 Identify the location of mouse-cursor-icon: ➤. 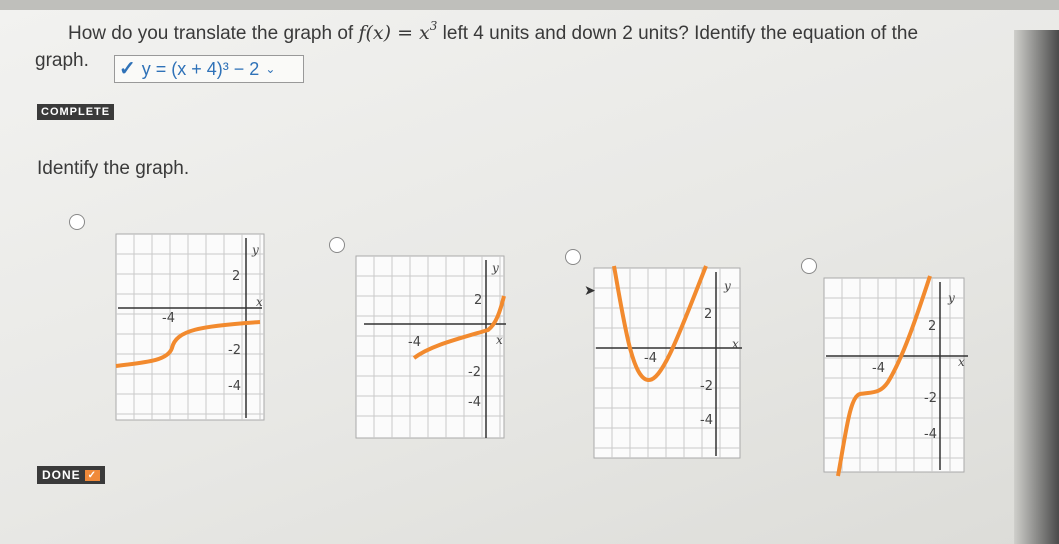
(590, 290).